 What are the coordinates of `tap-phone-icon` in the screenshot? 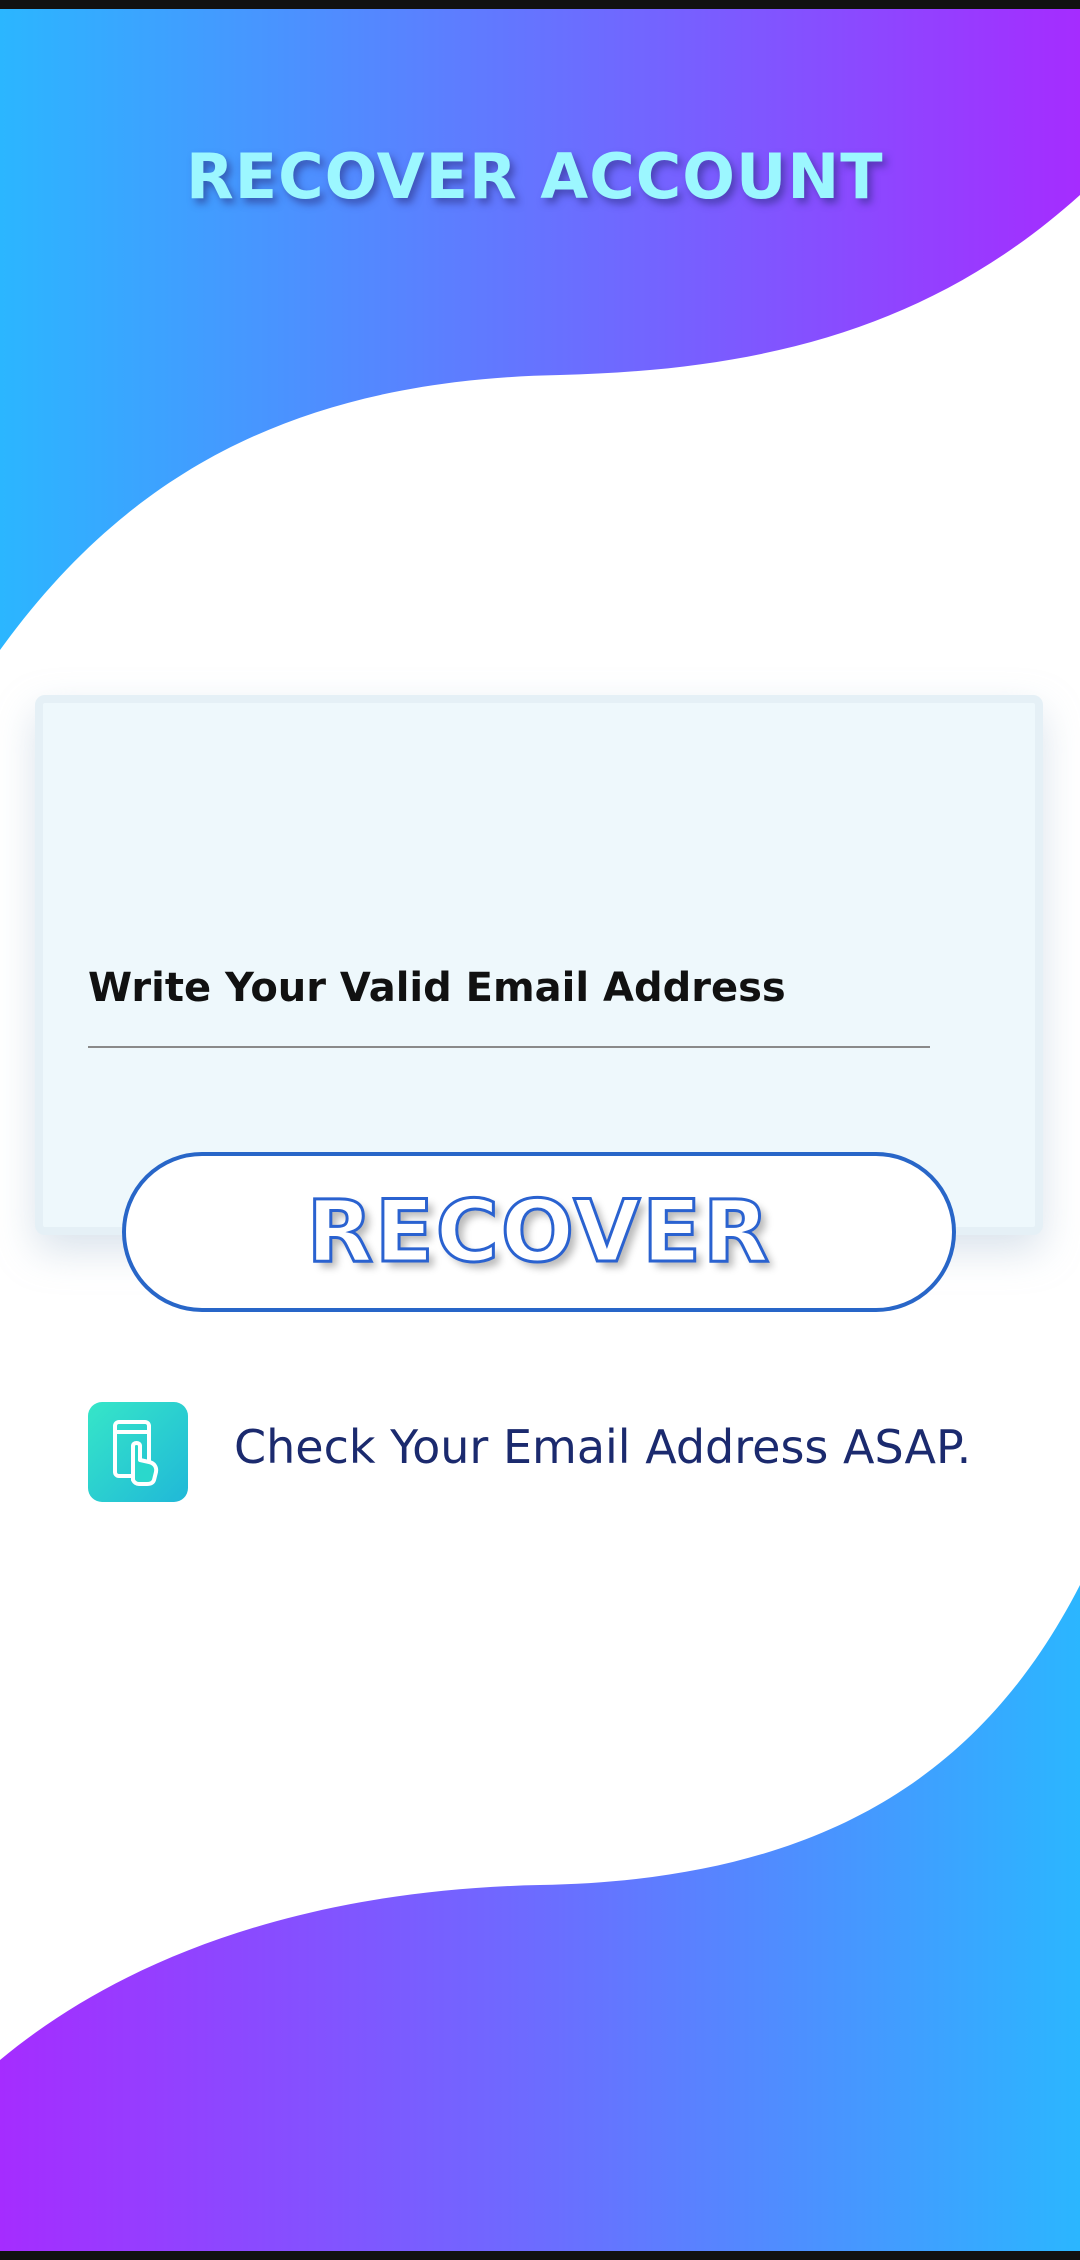 It's located at (138, 1452).